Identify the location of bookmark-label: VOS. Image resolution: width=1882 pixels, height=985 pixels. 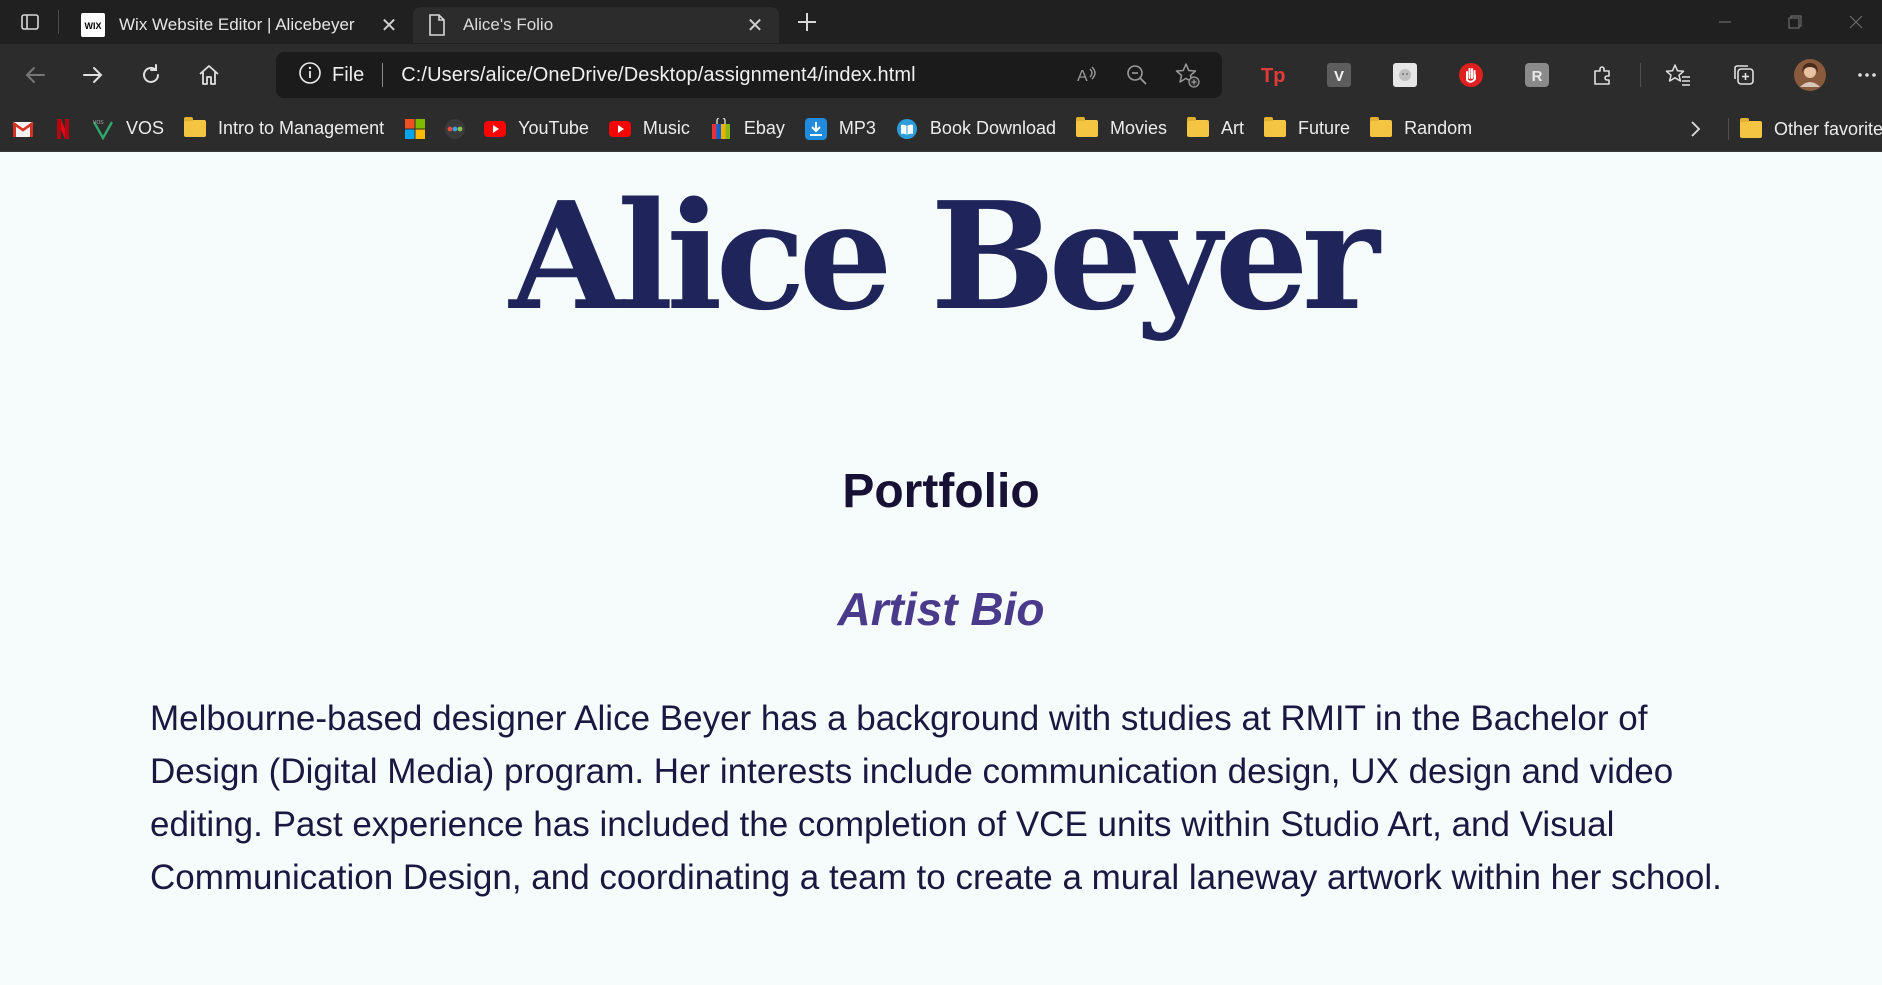
(145, 128).